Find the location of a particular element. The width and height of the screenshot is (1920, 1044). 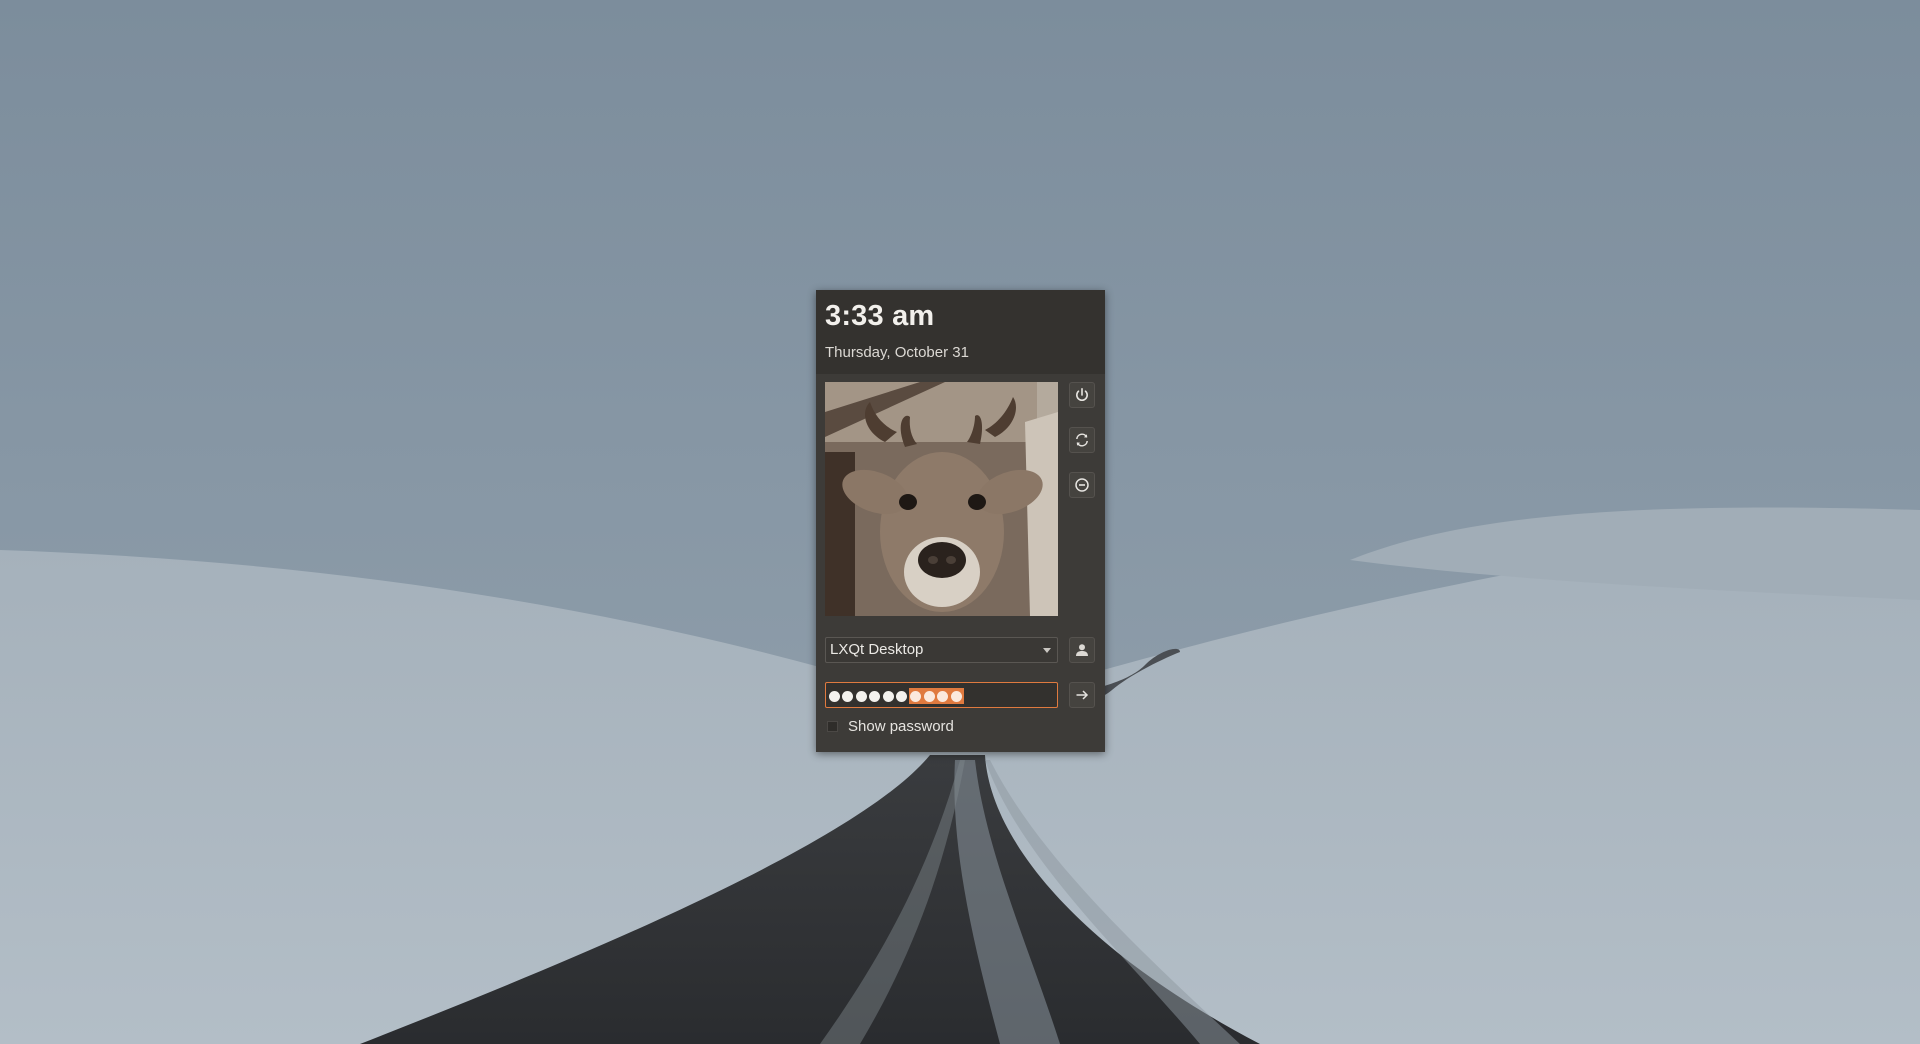

restart-button is located at coordinates (1082, 440).